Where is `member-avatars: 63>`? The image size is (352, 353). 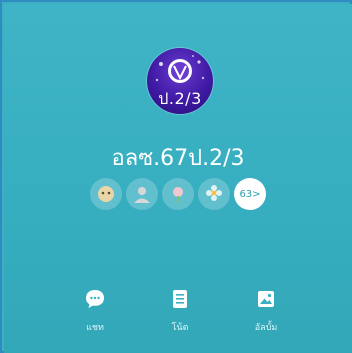 member-avatars: 63> is located at coordinates (178, 194).